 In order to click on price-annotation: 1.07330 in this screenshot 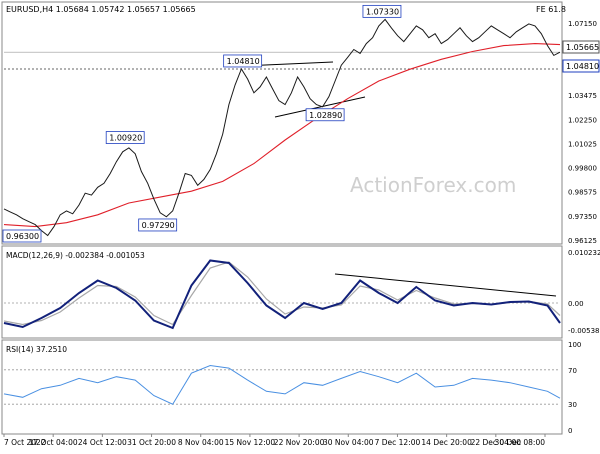, I will do `click(382, 11)`.